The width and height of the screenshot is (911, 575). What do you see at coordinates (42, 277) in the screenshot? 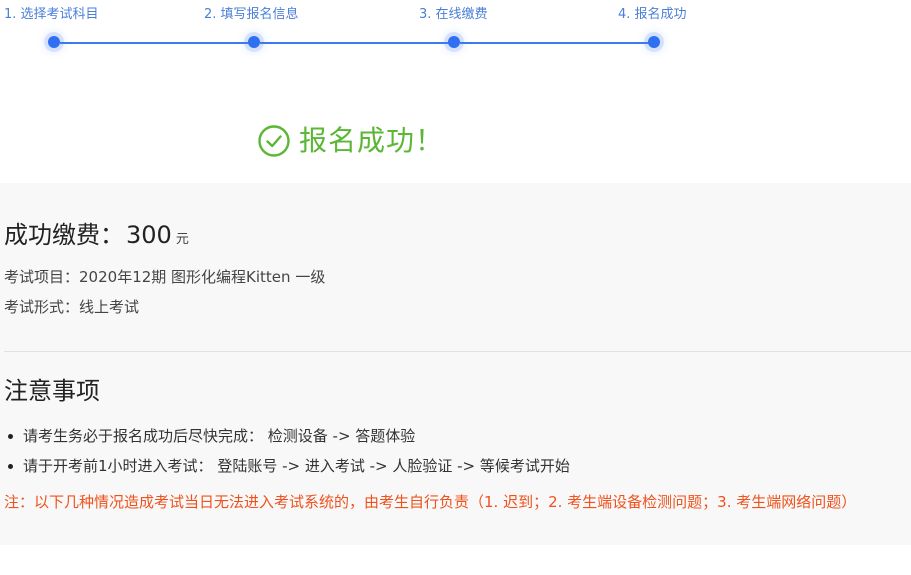
I see `exam-subject-label: 考试项目：` at bounding box center [42, 277].